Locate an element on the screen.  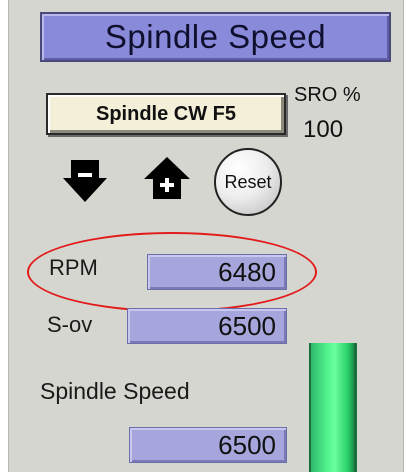
spindle-load-bar-fill is located at coordinates (333, 407).